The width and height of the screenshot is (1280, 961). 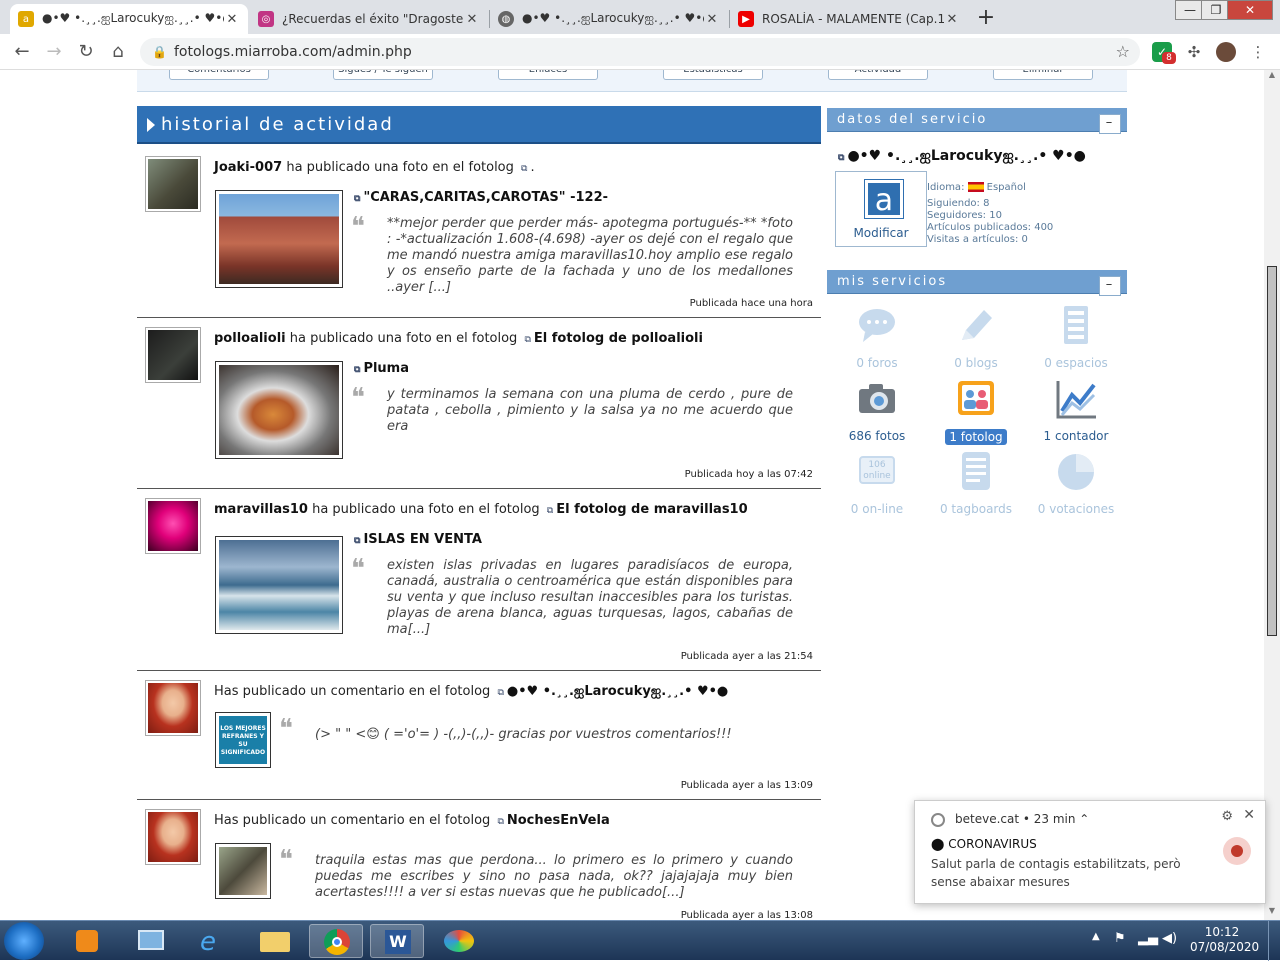 What do you see at coordinates (1274, 941) in the screenshot?
I see `show-desktop-button` at bounding box center [1274, 941].